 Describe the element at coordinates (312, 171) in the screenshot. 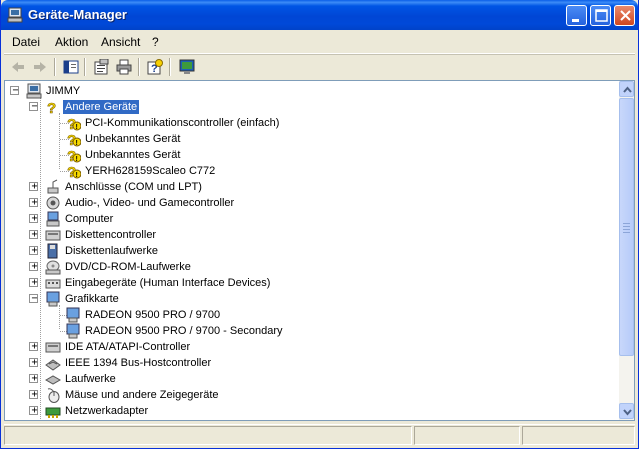

I see `tree-device-row: ?! YERH628159Scaleo C772` at that location.